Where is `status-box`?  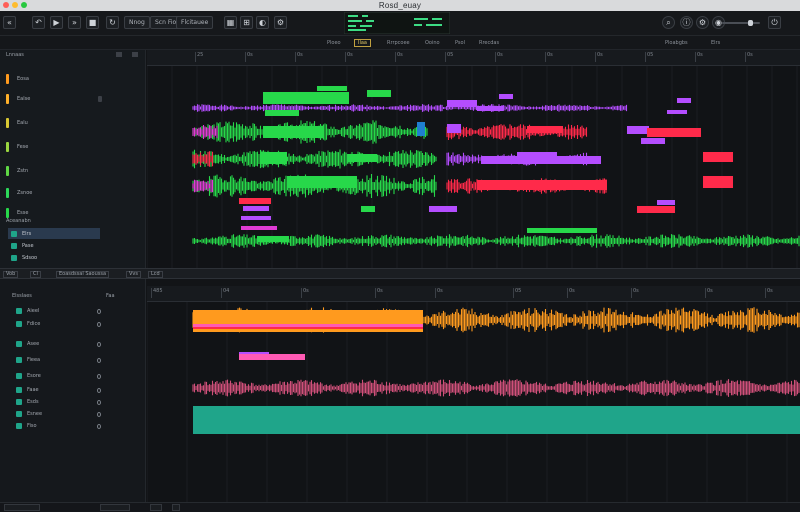
status-box is located at coordinates (176, 507).